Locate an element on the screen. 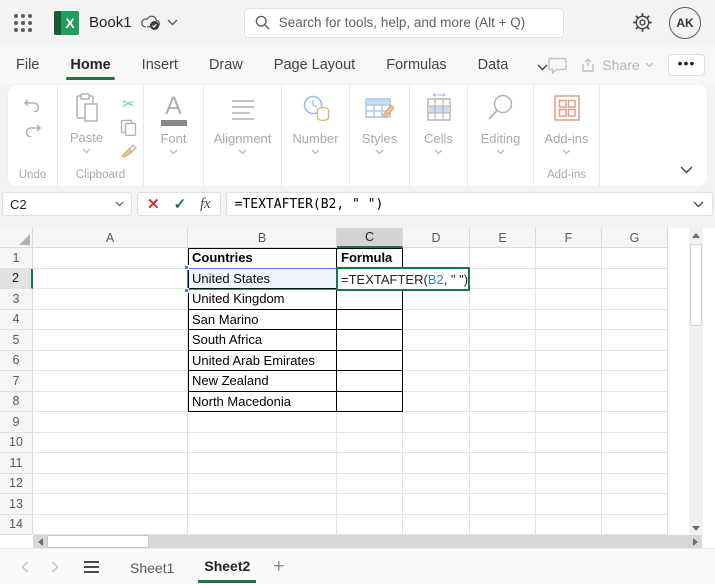  cell-D6 is located at coordinates (436, 360).